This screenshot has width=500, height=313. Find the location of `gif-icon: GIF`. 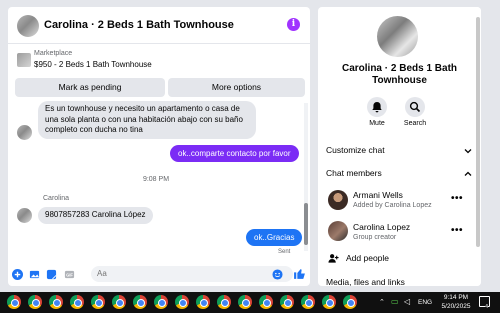

gif-icon: GIF is located at coordinates (69, 274).